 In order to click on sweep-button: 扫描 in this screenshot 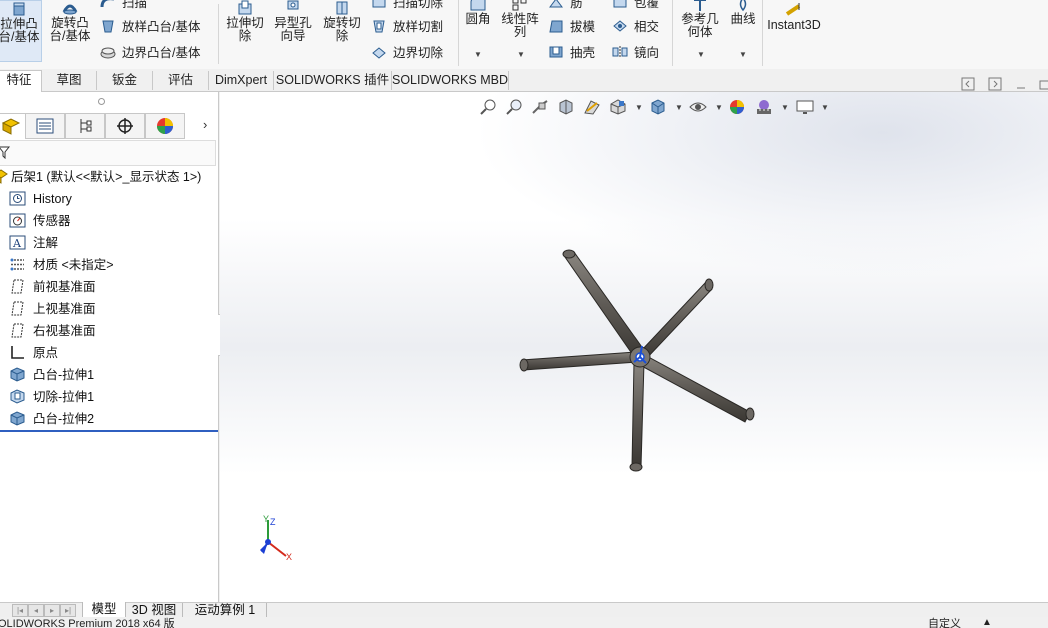, I will do `click(123, 6)`.